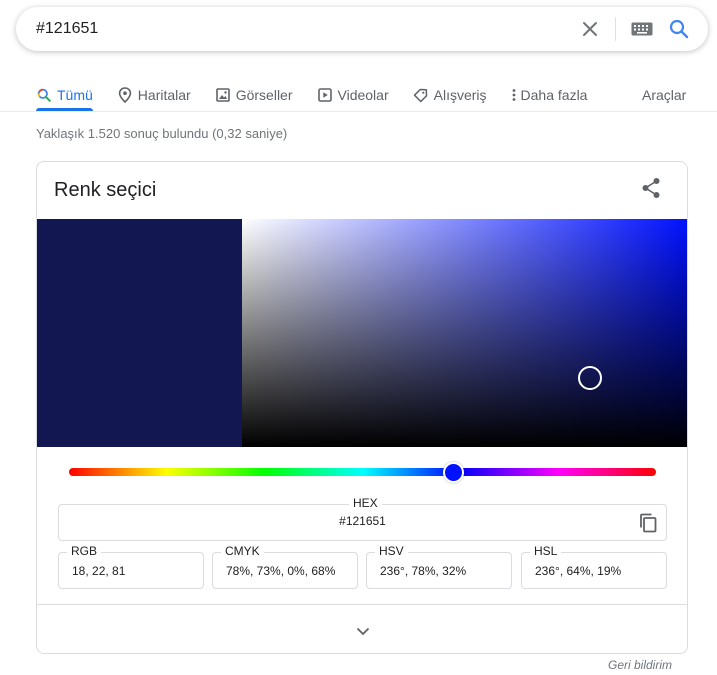  What do you see at coordinates (615, 29) in the screenshot?
I see `search-bar-divider` at bounding box center [615, 29].